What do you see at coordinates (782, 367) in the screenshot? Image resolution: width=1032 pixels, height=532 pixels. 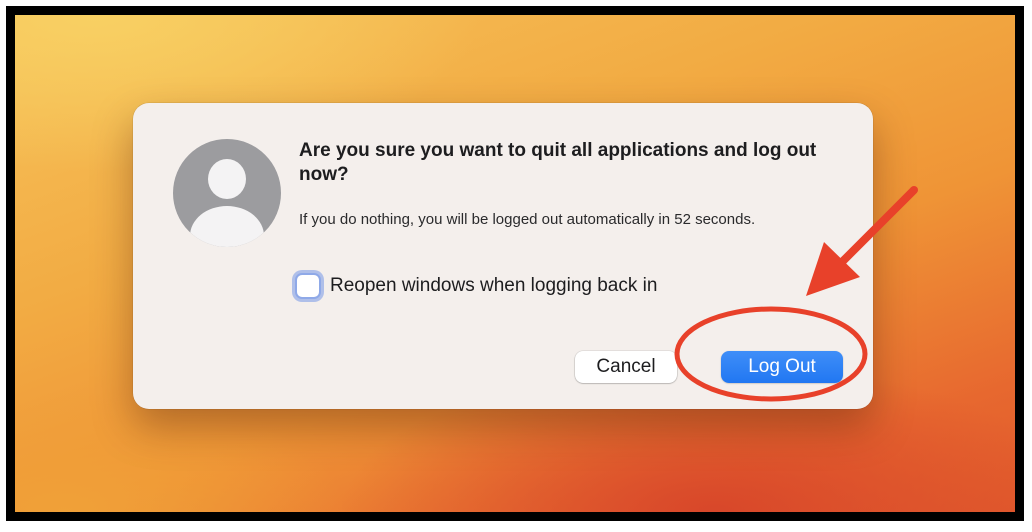 I see `log-out-button: Log Out` at bounding box center [782, 367].